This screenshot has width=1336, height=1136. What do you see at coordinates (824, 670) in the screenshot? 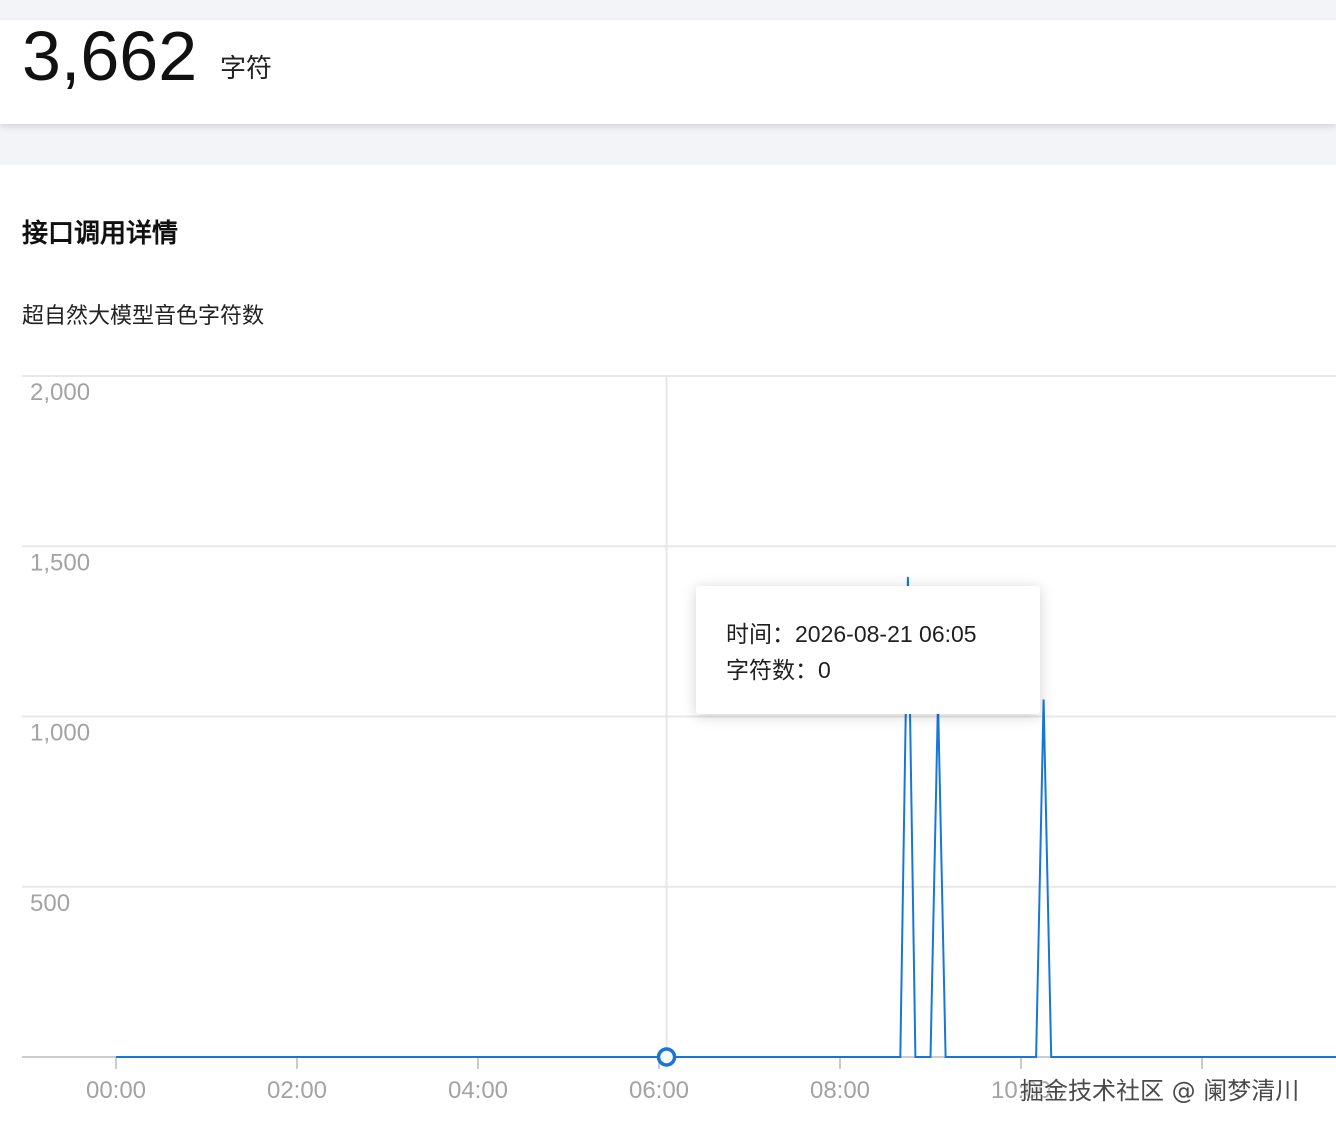
I see `tooltip-count-value: 0` at bounding box center [824, 670].